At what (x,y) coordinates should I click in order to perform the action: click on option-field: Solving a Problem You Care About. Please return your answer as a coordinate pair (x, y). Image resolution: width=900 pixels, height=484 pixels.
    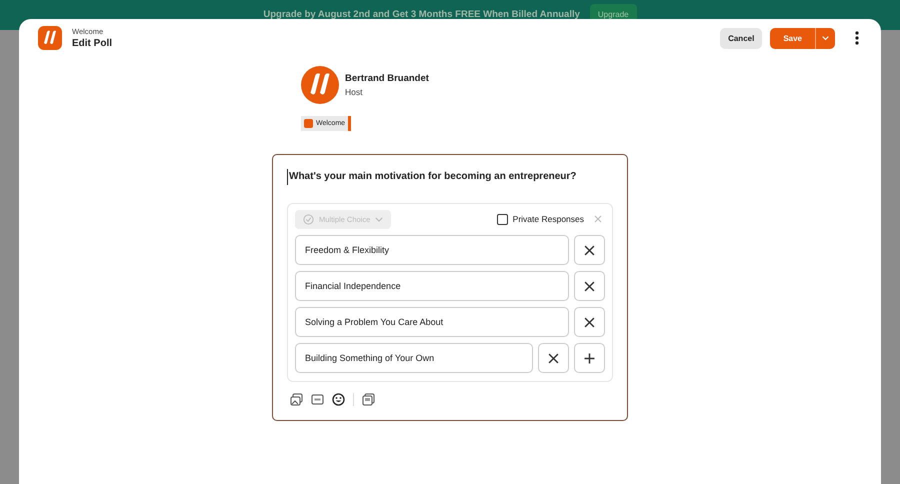
    Looking at the image, I should click on (432, 322).